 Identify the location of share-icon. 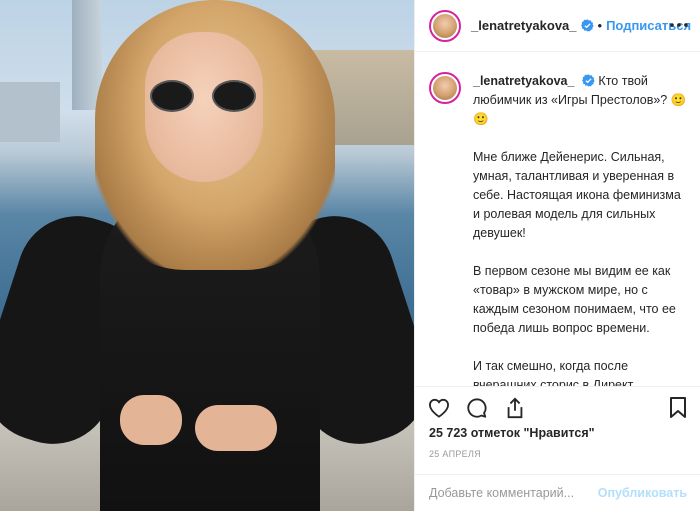
(515, 408).